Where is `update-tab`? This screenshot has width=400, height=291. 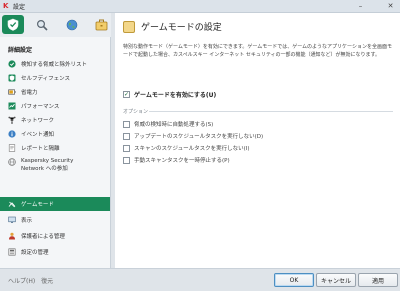
update-tab is located at coordinates (72, 24).